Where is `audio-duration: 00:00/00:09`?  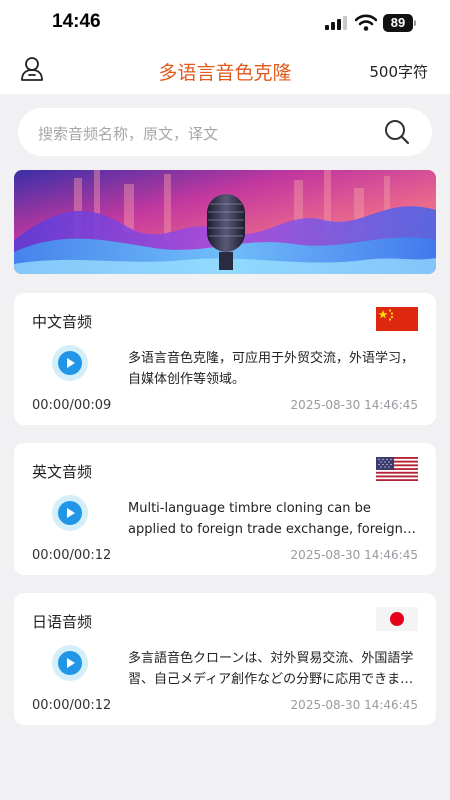
audio-duration: 00:00/00:09 is located at coordinates (72, 405).